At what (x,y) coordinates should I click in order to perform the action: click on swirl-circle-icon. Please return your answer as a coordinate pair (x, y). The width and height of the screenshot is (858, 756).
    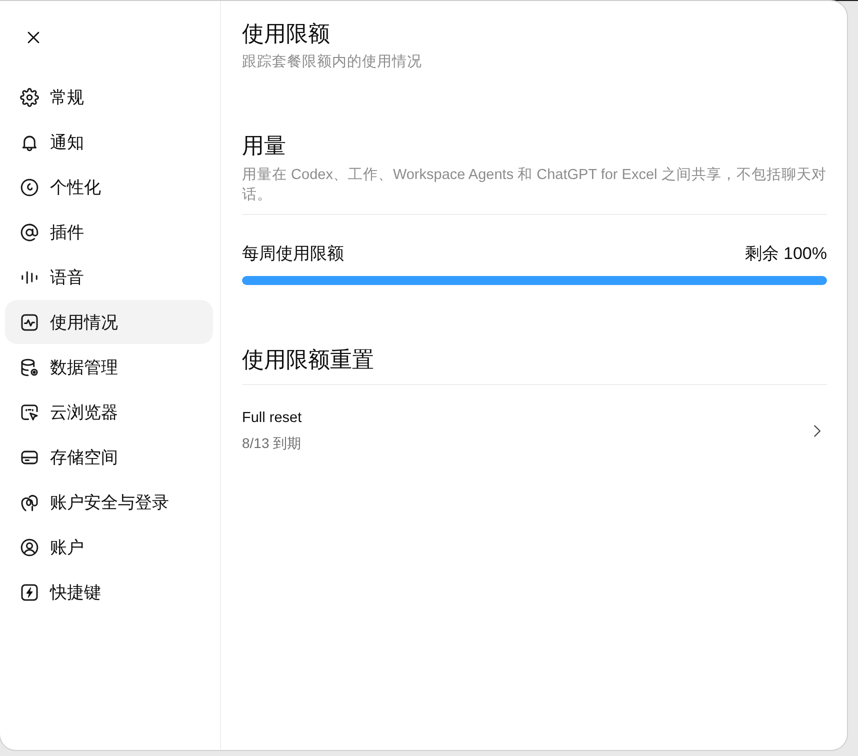
    Looking at the image, I should click on (29, 187).